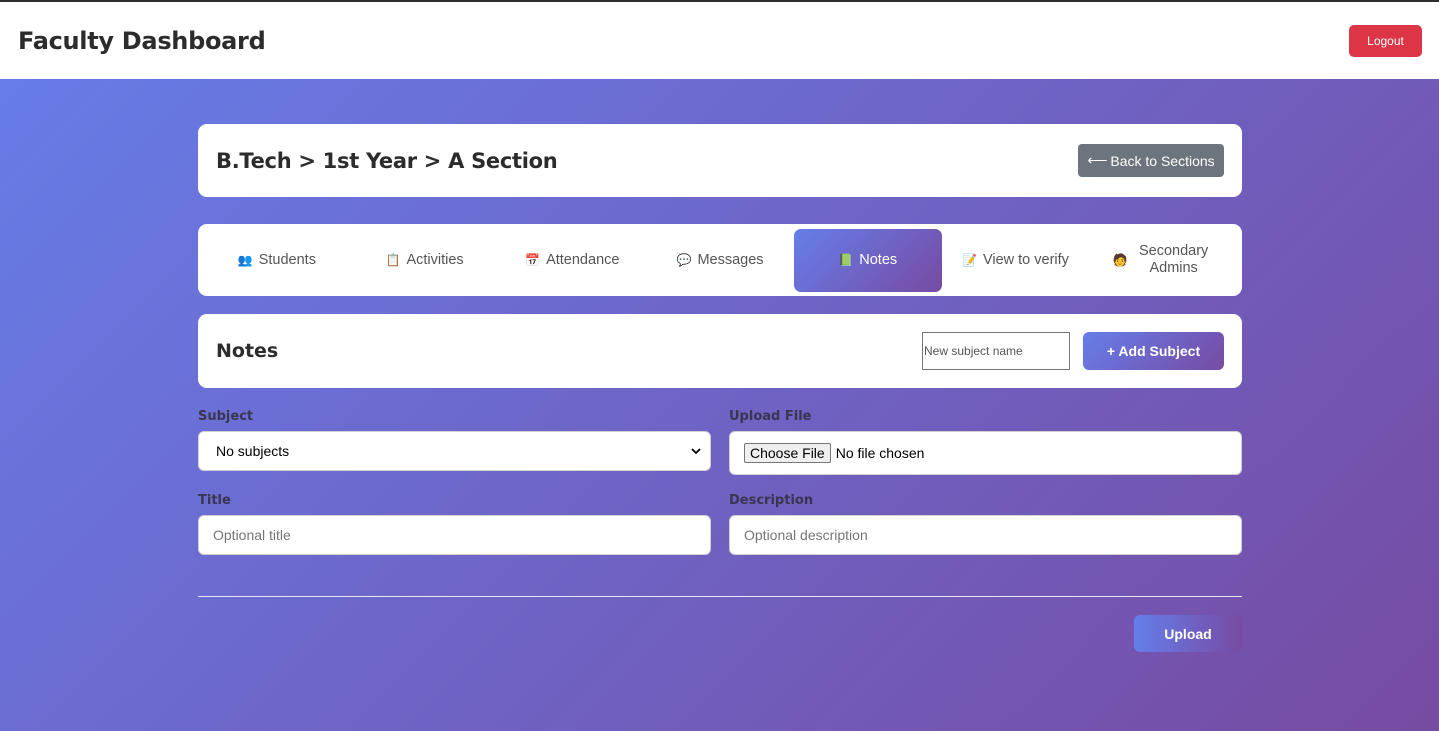 Image resolution: width=1439 pixels, height=731 pixels. I want to click on tab-label: Notes, so click(878, 259).